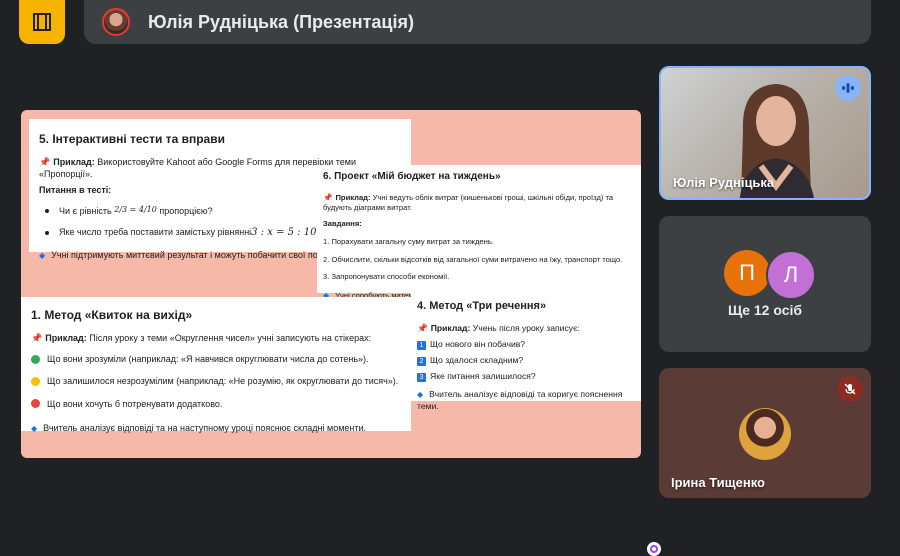 This screenshot has height=556, width=900. What do you see at coordinates (654, 549) in the screenshot?
I see `assistant-sparkle-icon` at bounding box center [654, 549].